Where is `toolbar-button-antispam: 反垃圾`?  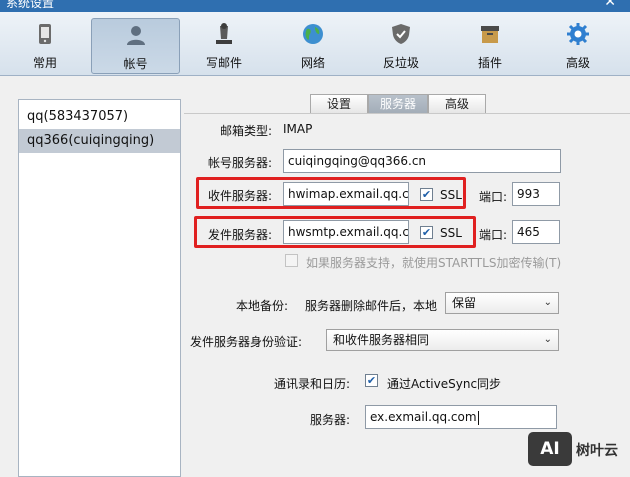
toolbar-button-antispam: 反垃圾 is located at coordinates (401, 46).